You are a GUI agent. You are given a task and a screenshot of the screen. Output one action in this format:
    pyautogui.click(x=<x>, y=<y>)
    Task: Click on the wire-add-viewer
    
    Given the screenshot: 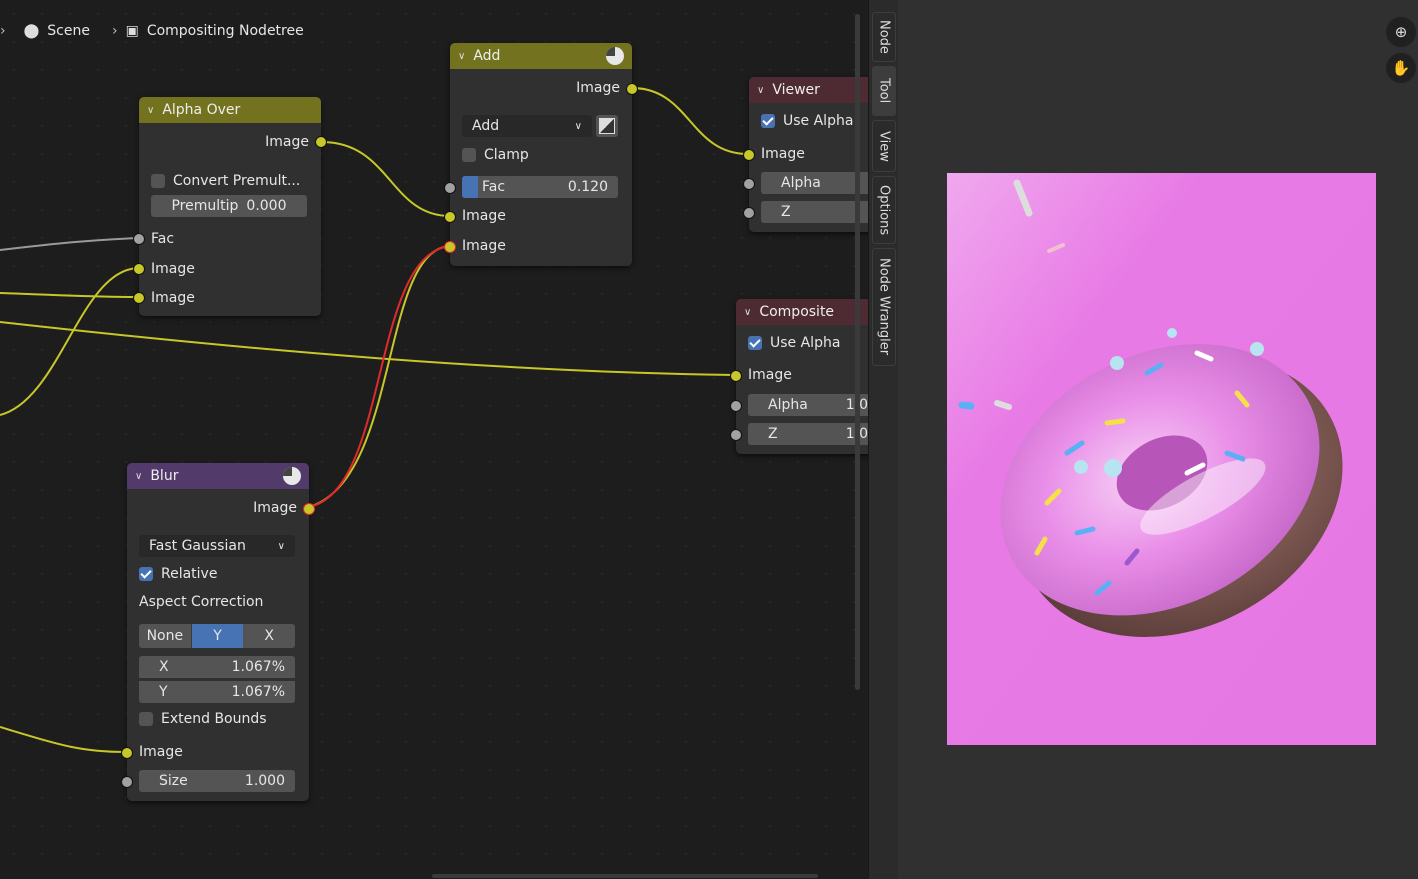 What is the action you would take?
    pyautogui.click(x=690, y=121)
    